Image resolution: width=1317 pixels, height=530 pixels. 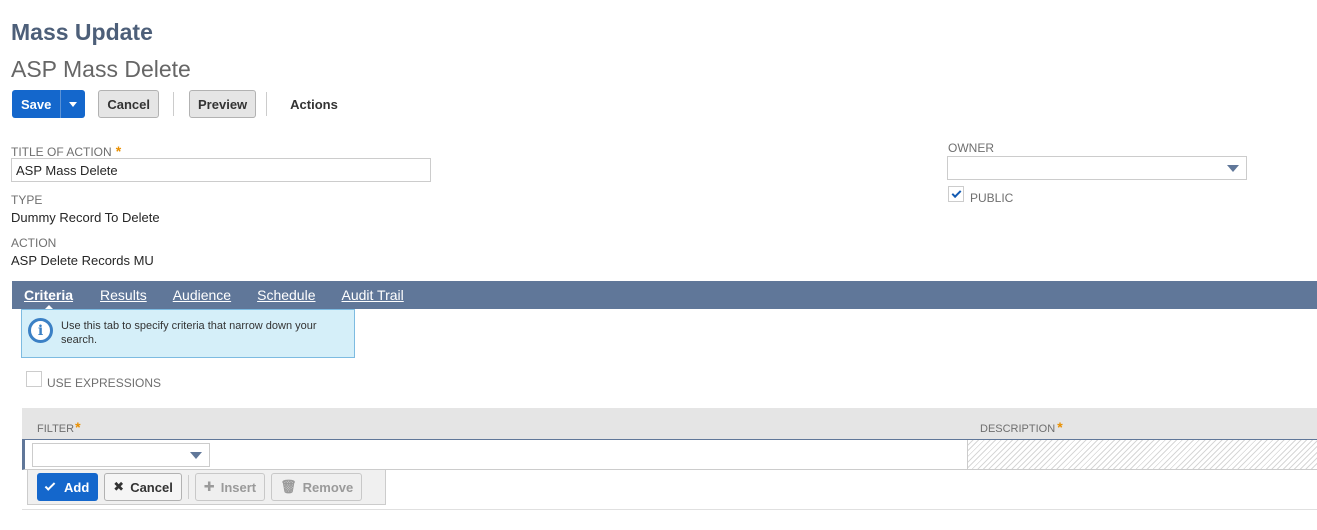 I want to click on description-cell-disabled, so click(x=1142, y=454).